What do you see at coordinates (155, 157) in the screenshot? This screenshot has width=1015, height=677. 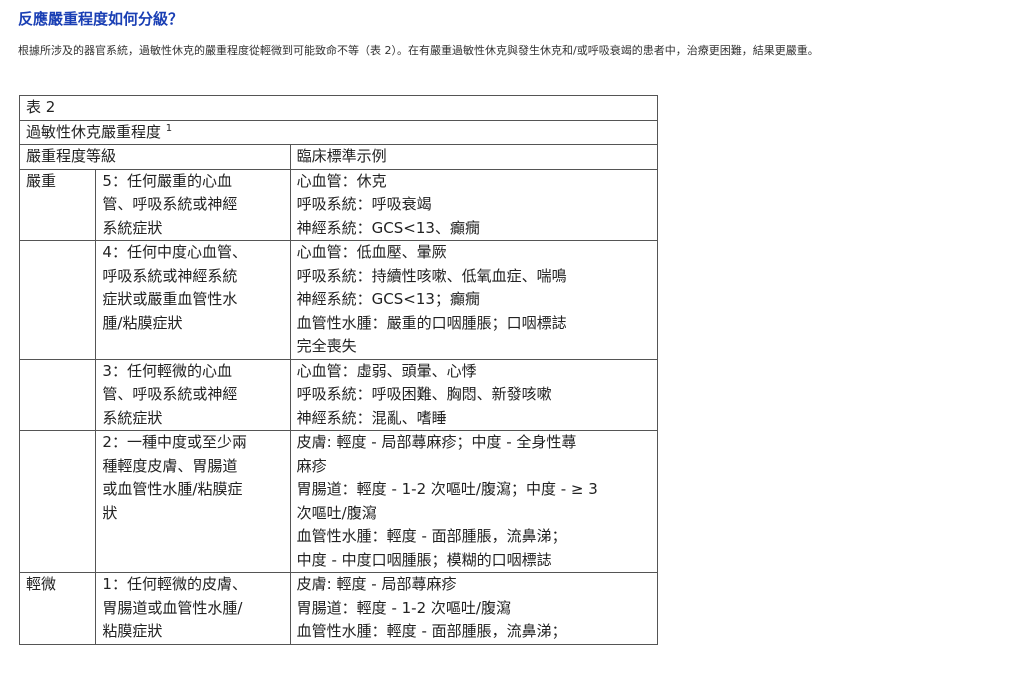 I see `header-grade: 嚴重程度等級` at bounding box center [155, 157].